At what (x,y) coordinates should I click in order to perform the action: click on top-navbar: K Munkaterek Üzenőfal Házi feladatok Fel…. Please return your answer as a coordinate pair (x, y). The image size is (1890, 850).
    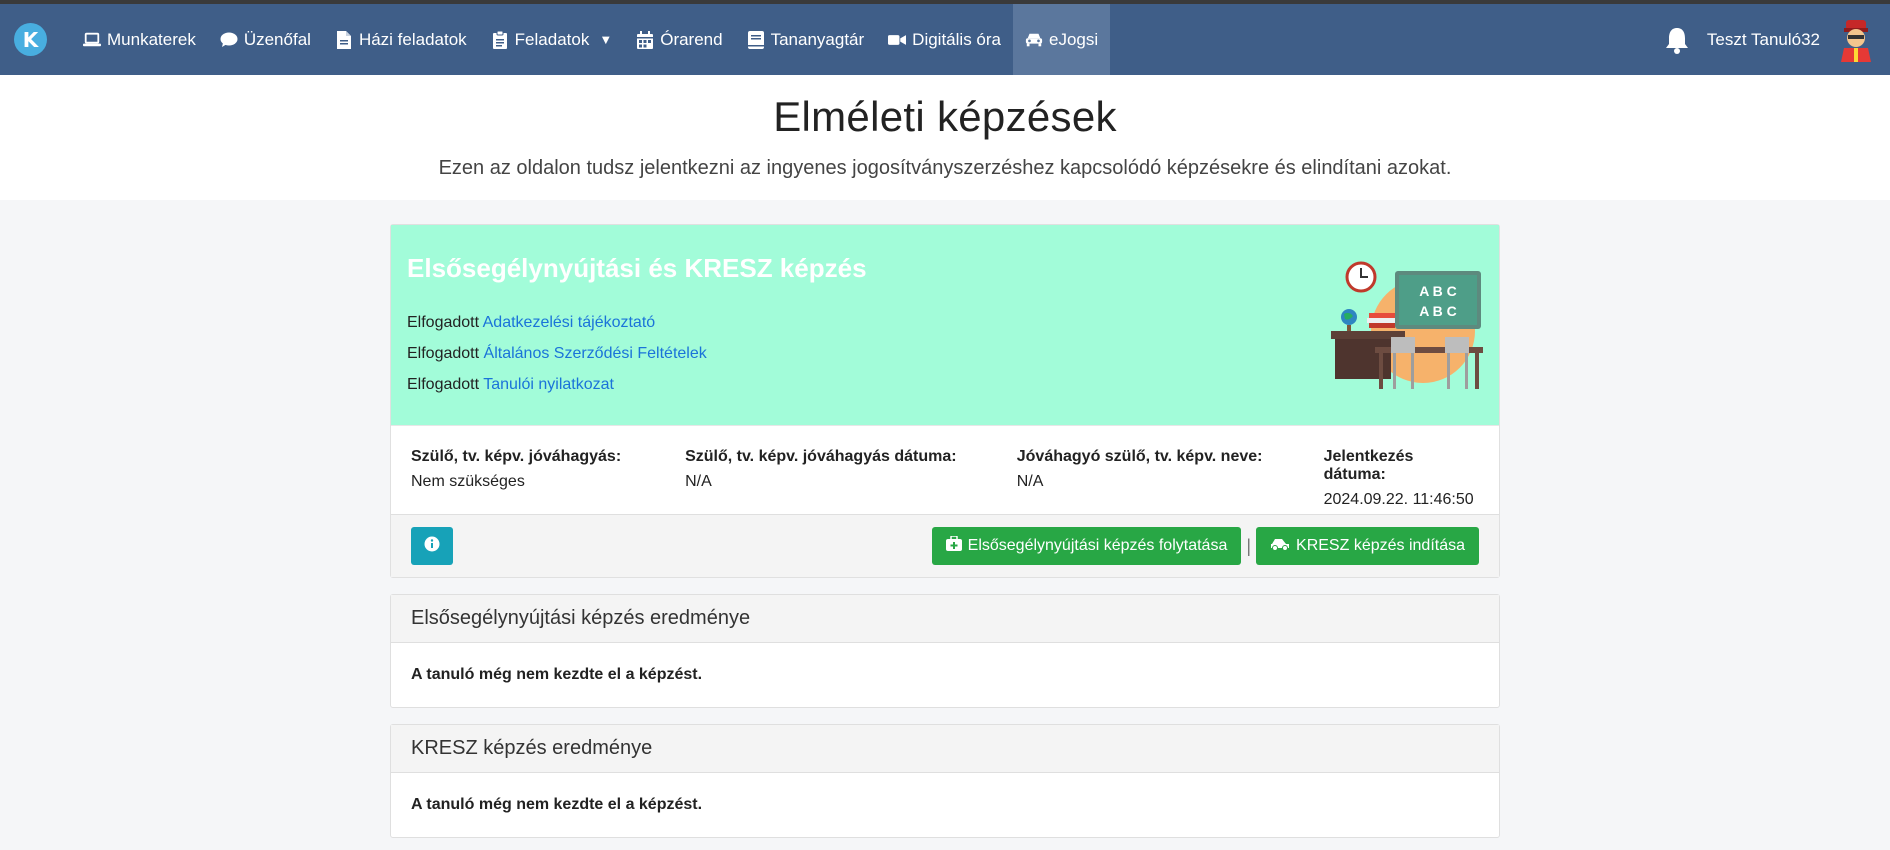
    Looking at the image, I should click on (945, 39).